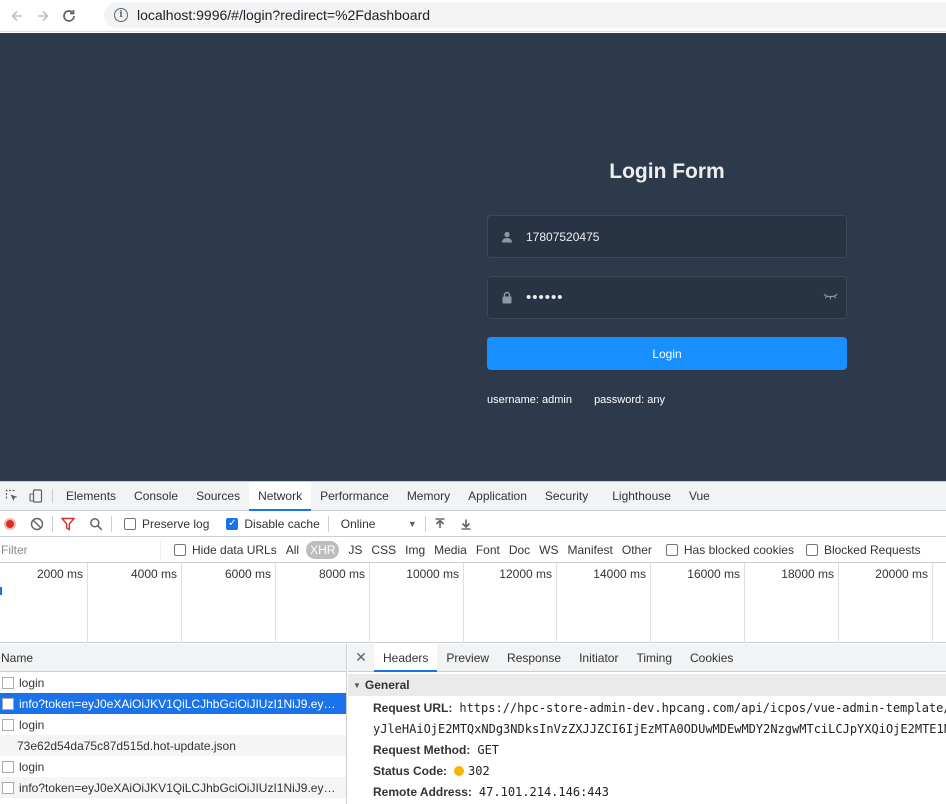 The height and width of the screenshot is (804, 946). What do you see at coordinates (361, 657) in the screenshot?
I see `close-icon: ✕` at bounding box center [361, 657].